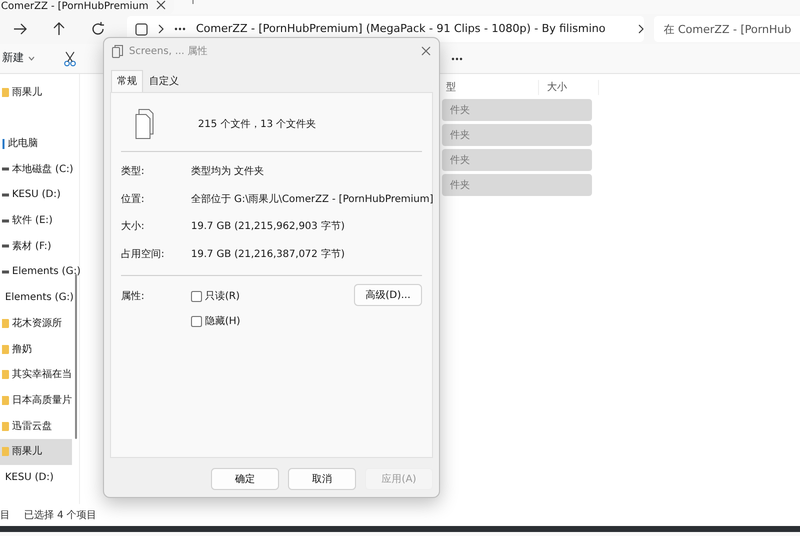 The image size is (800, 536). I want to click on property-value: 19.7 GB (21,215,962,903 字节), so click(268, 227).